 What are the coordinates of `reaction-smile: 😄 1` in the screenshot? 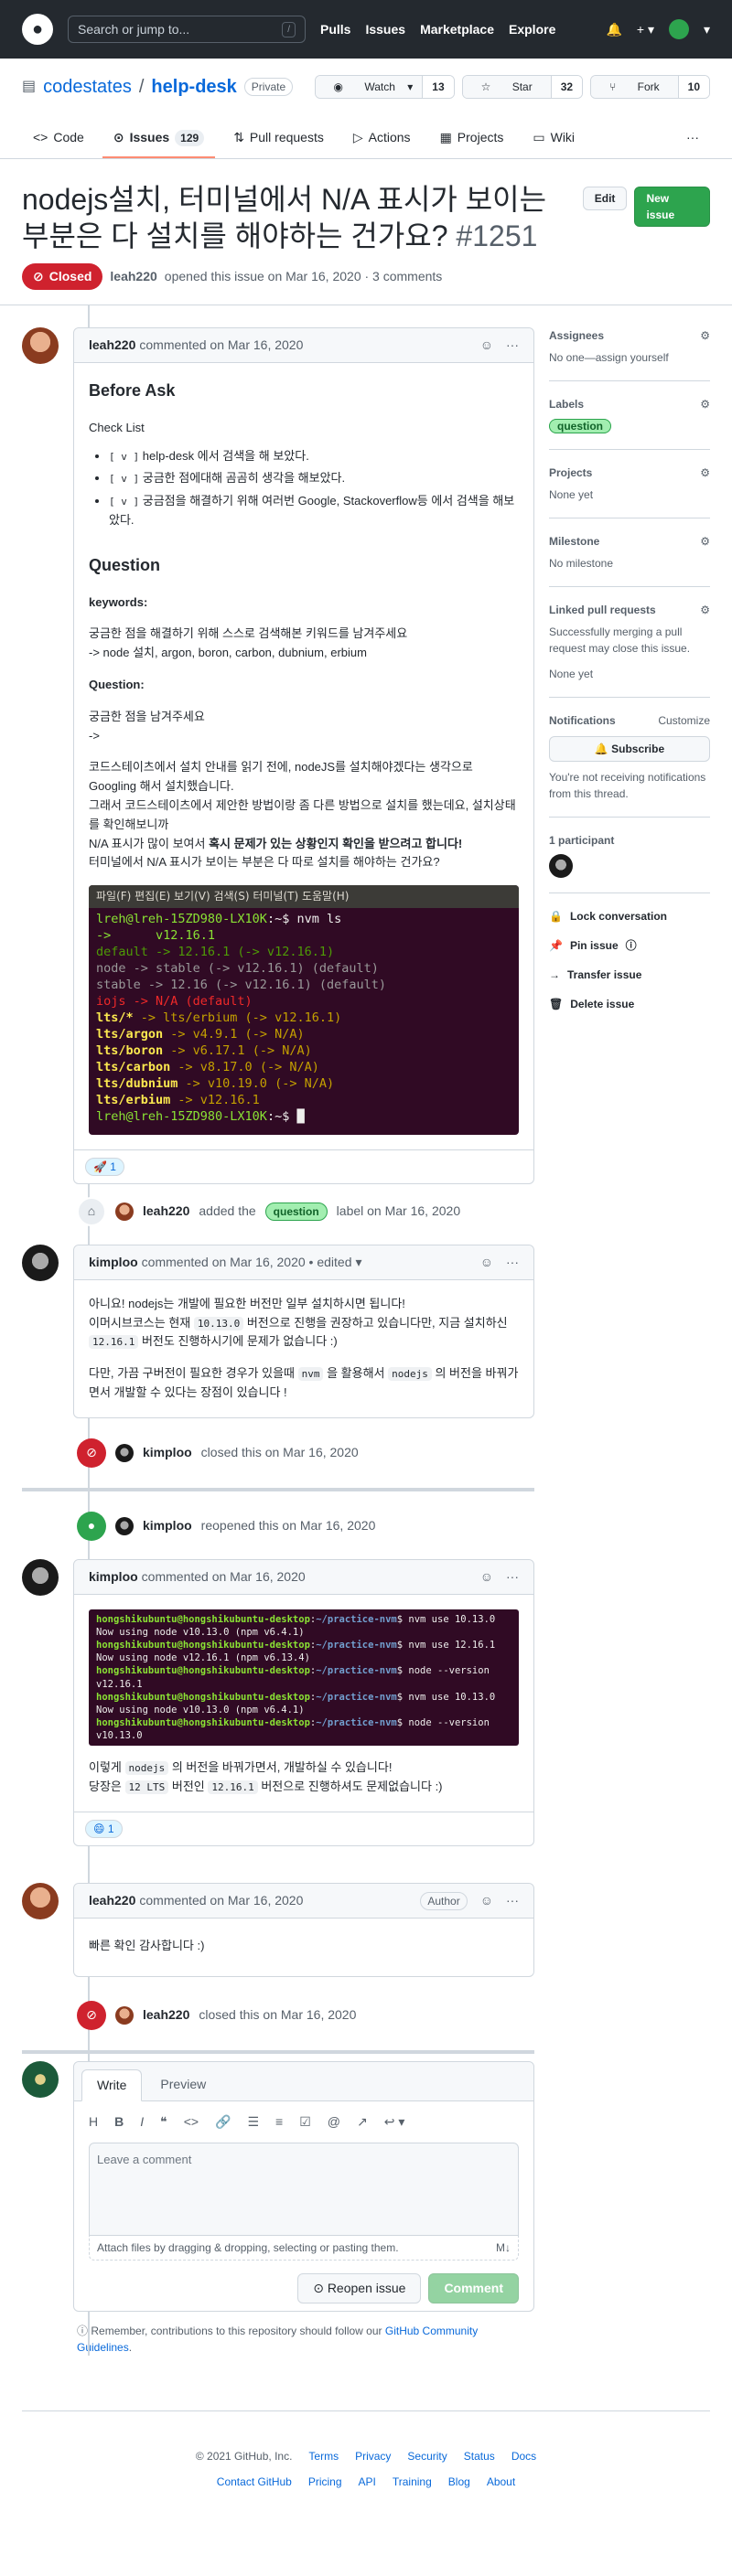 It's located at (104, 1829).